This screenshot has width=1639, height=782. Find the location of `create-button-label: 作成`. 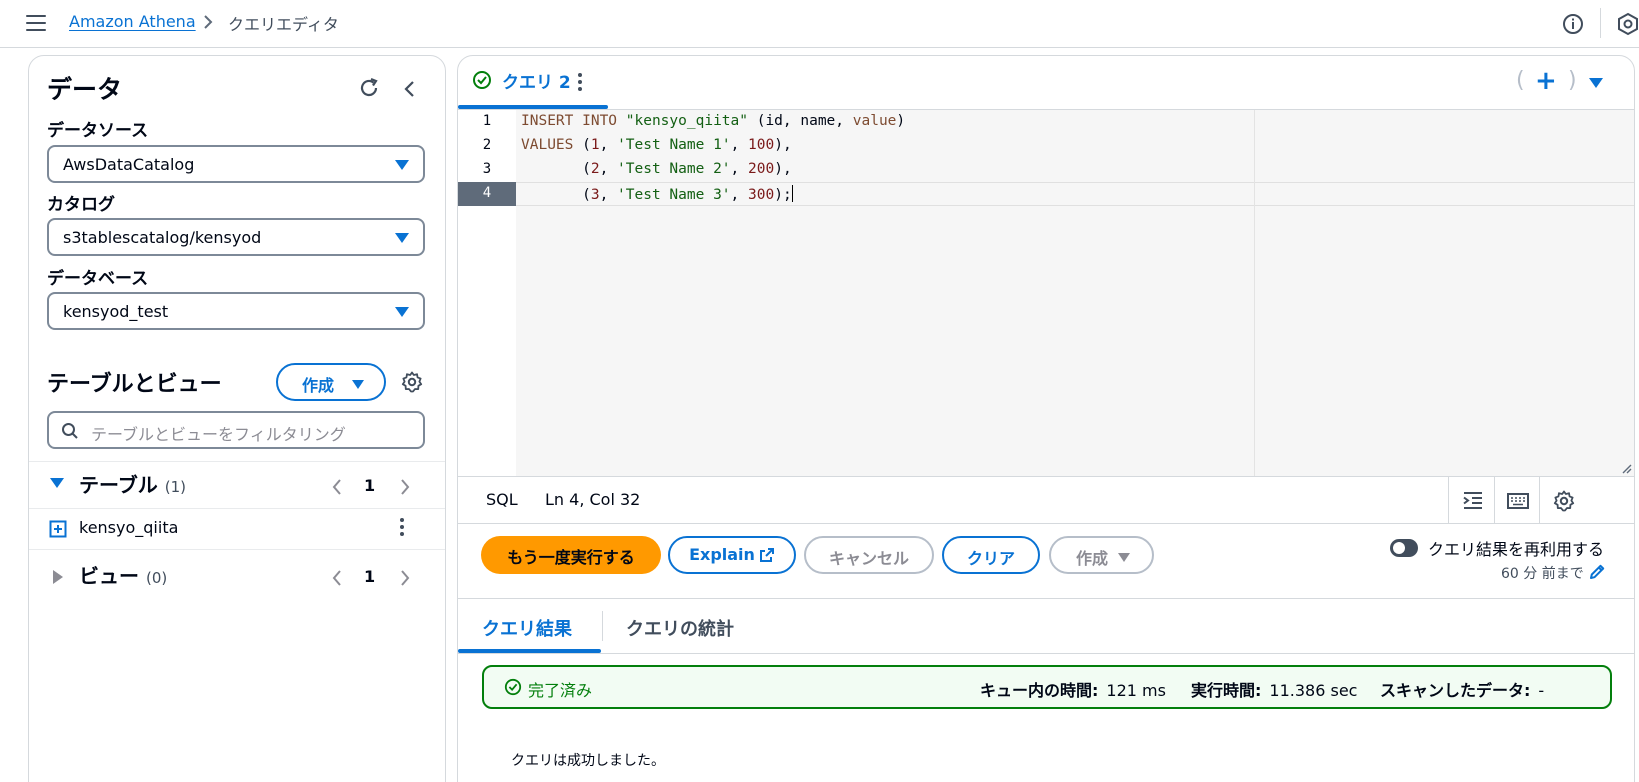

create-button-label: 作成 is located at coordinates (1092, 558).